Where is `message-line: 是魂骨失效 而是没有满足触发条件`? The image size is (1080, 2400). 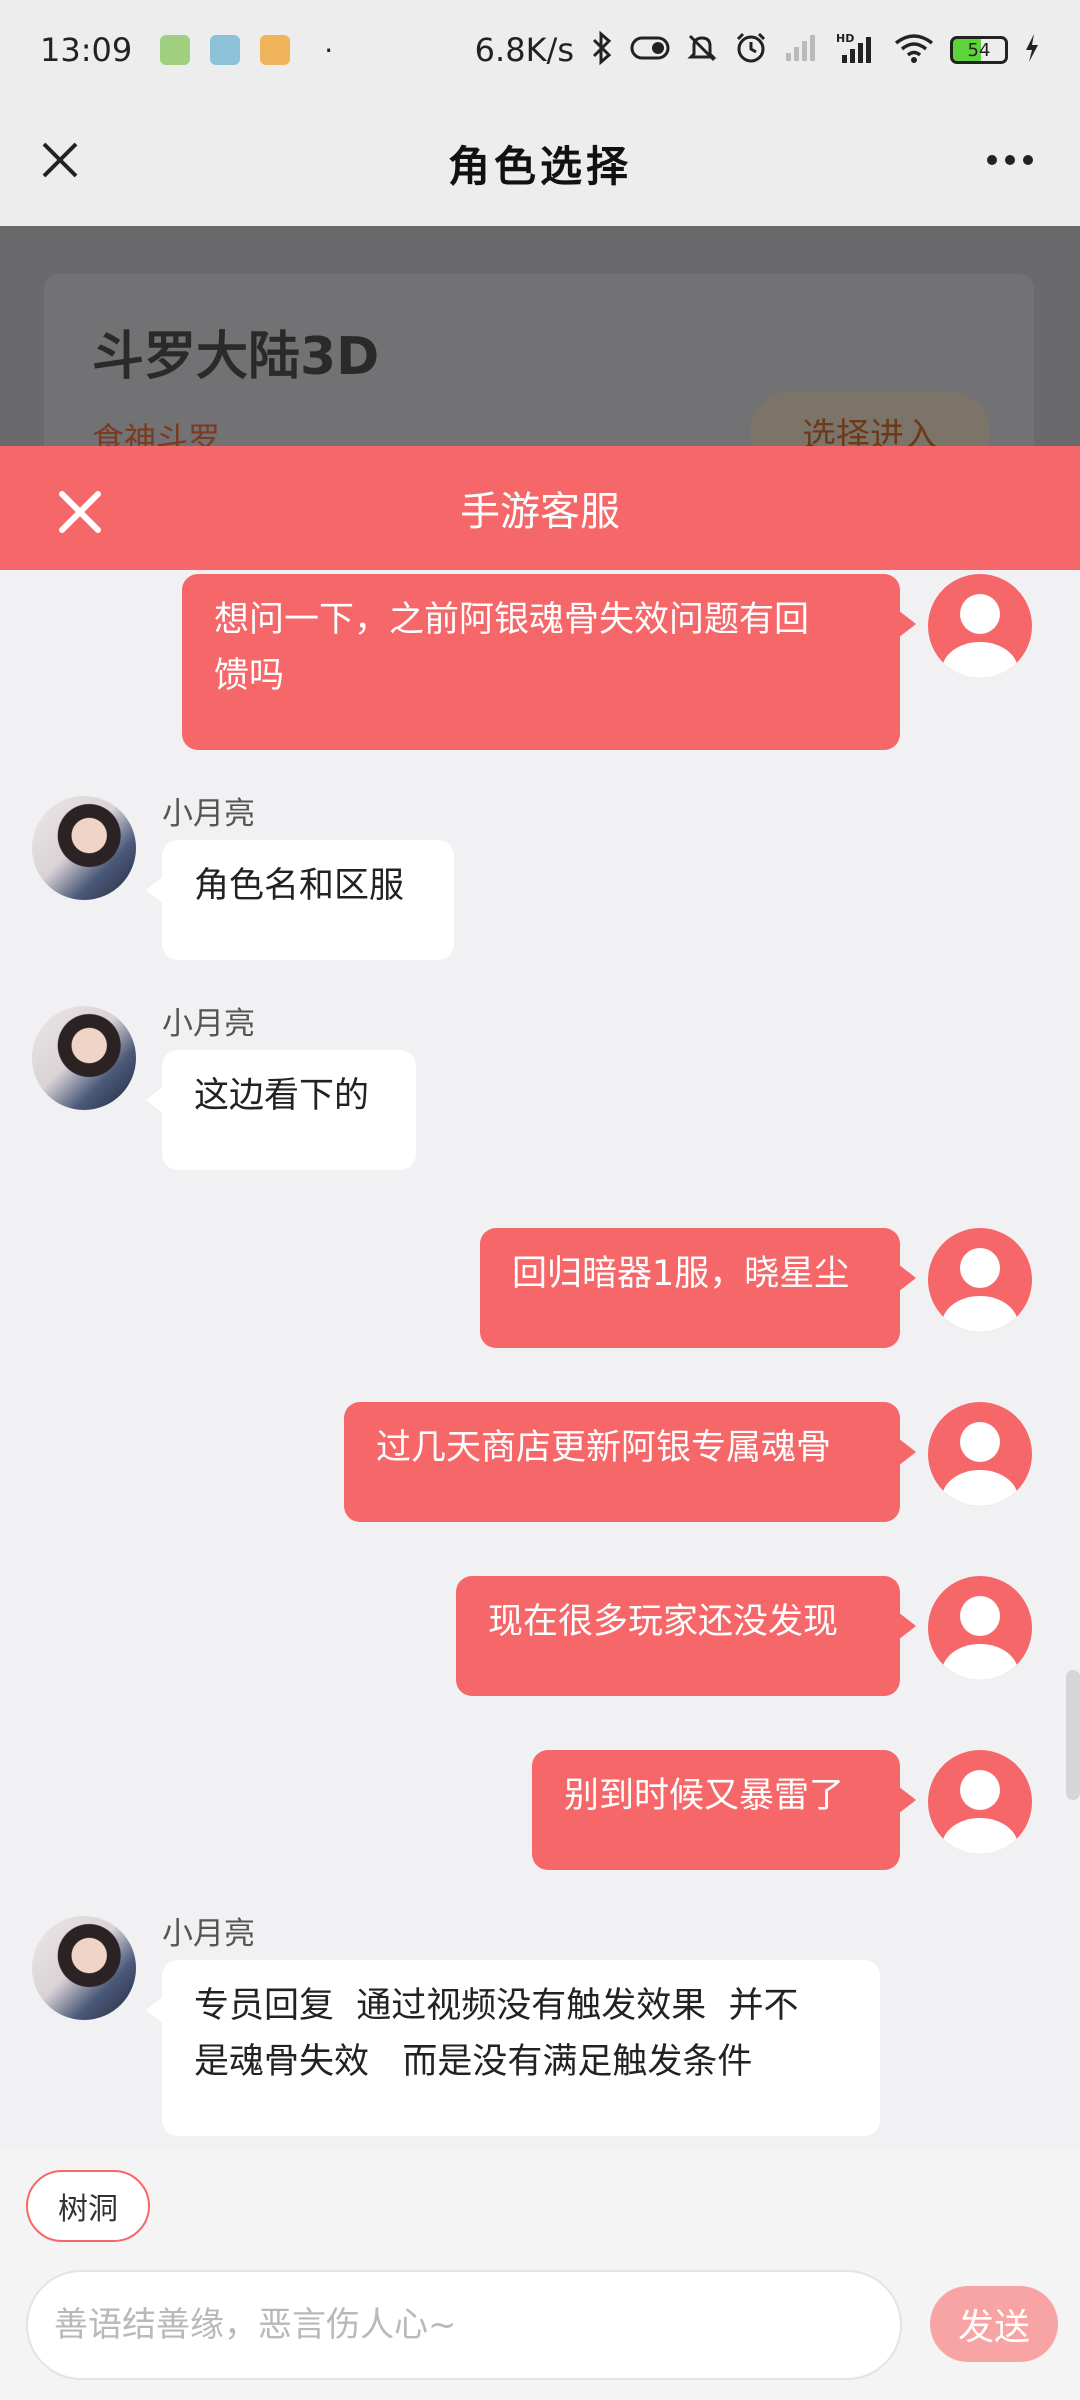 message-line: 是魂骨失效 而是没有满足触发条件 is located at coordinates (473, 2062).